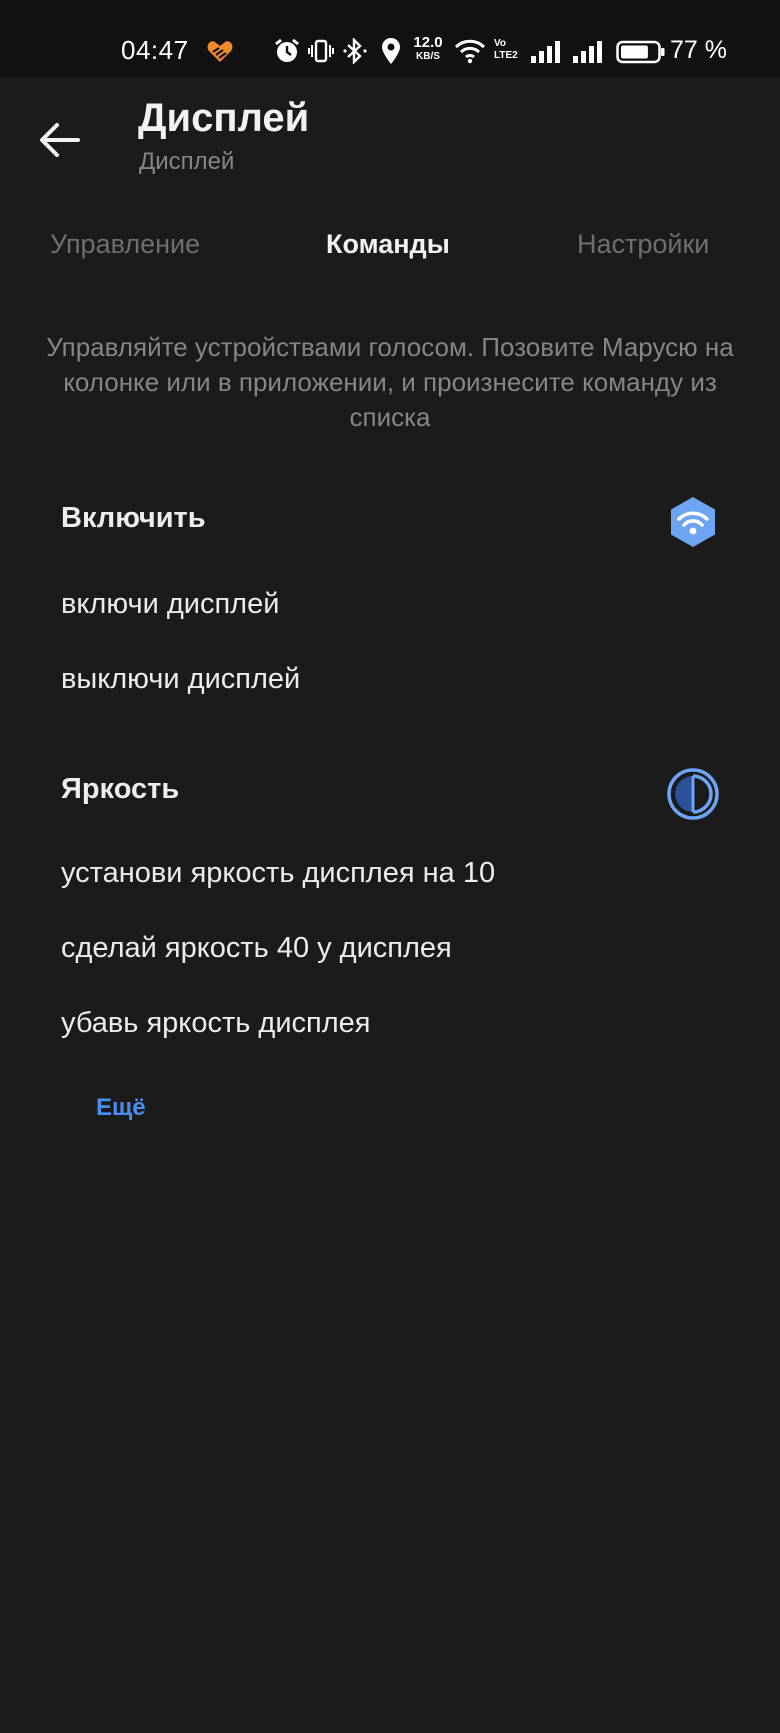  I want to click on command-item: сделай яркость 40 у дисплея, so click(256, 948).